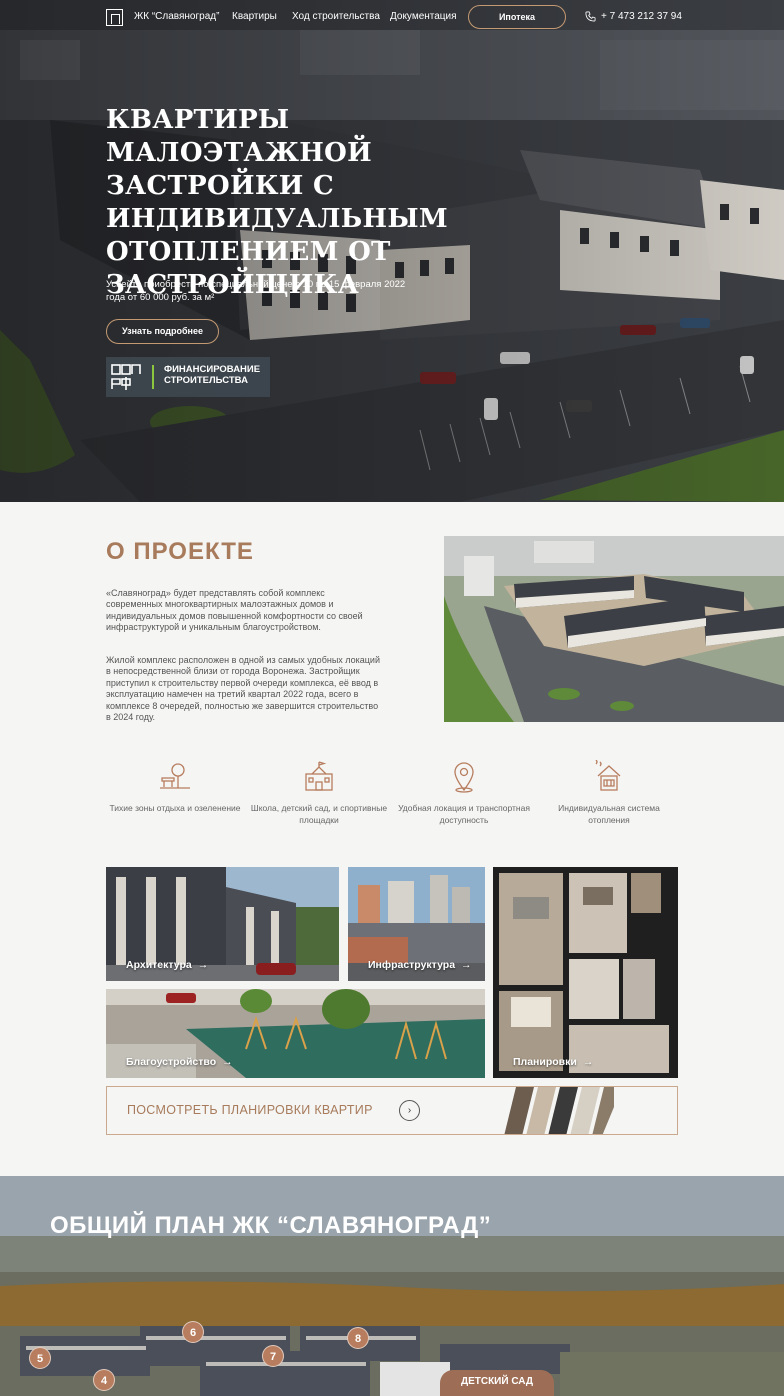  Describe the element at coordinates (336, 16) in the screenshot. I see `nav-link-construction-progress: Ход строительства` at that location.